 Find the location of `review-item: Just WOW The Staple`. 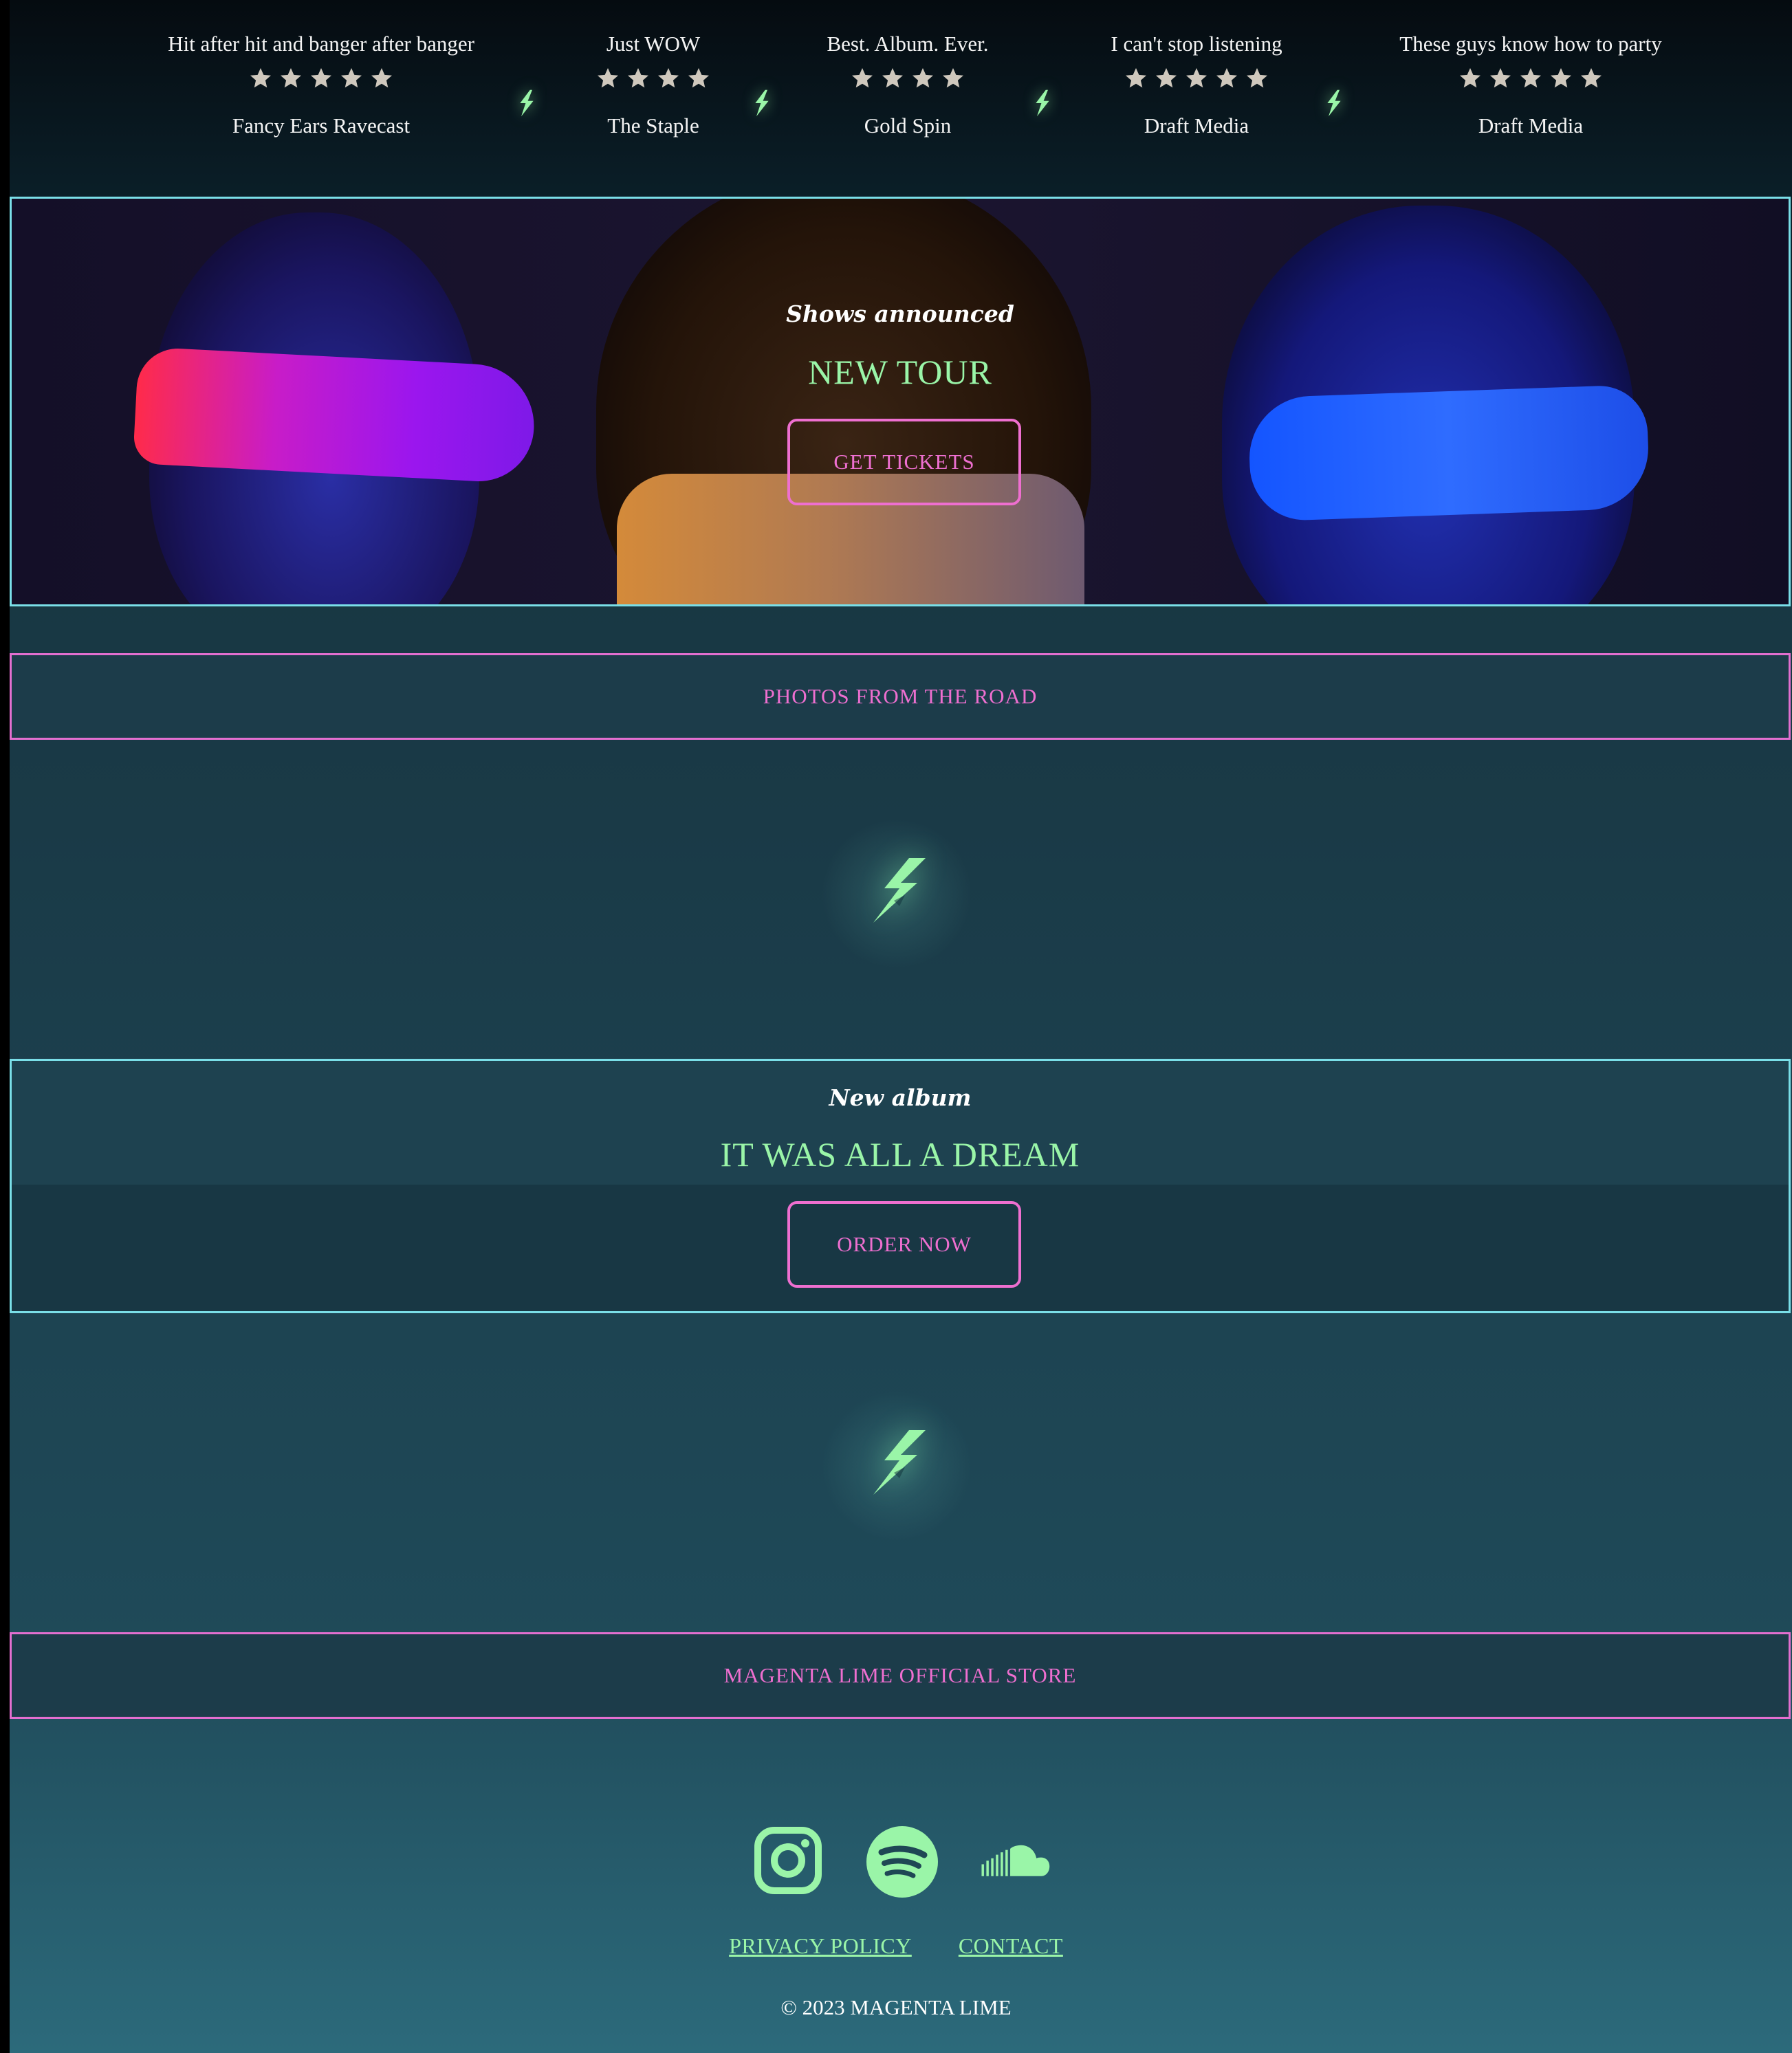

review-item: Just WOW The Staple is located at coordinates (653, 85).